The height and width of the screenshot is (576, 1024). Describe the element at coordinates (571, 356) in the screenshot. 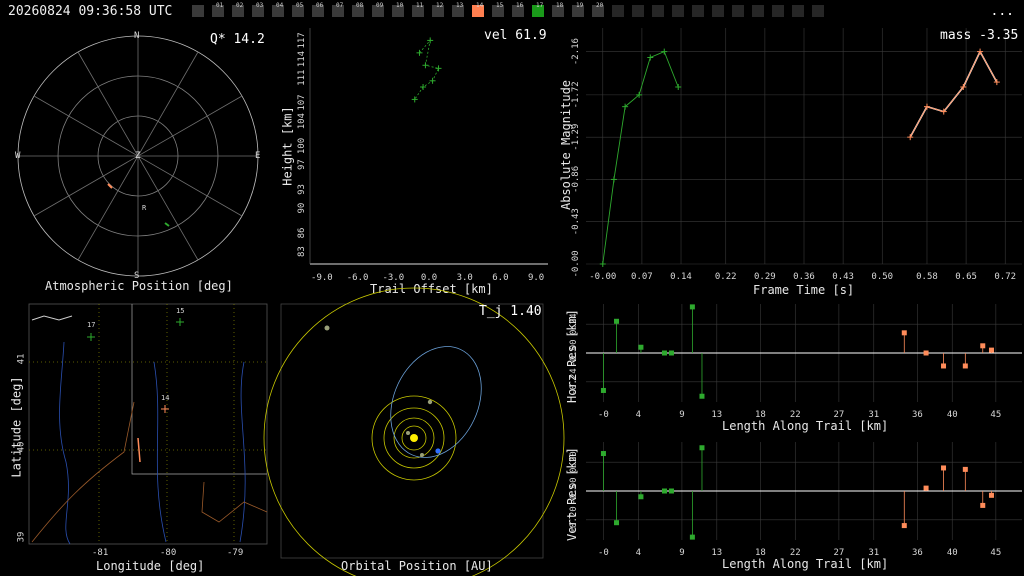

I see `horz-ylabel: Horz Res [km]` at that location.